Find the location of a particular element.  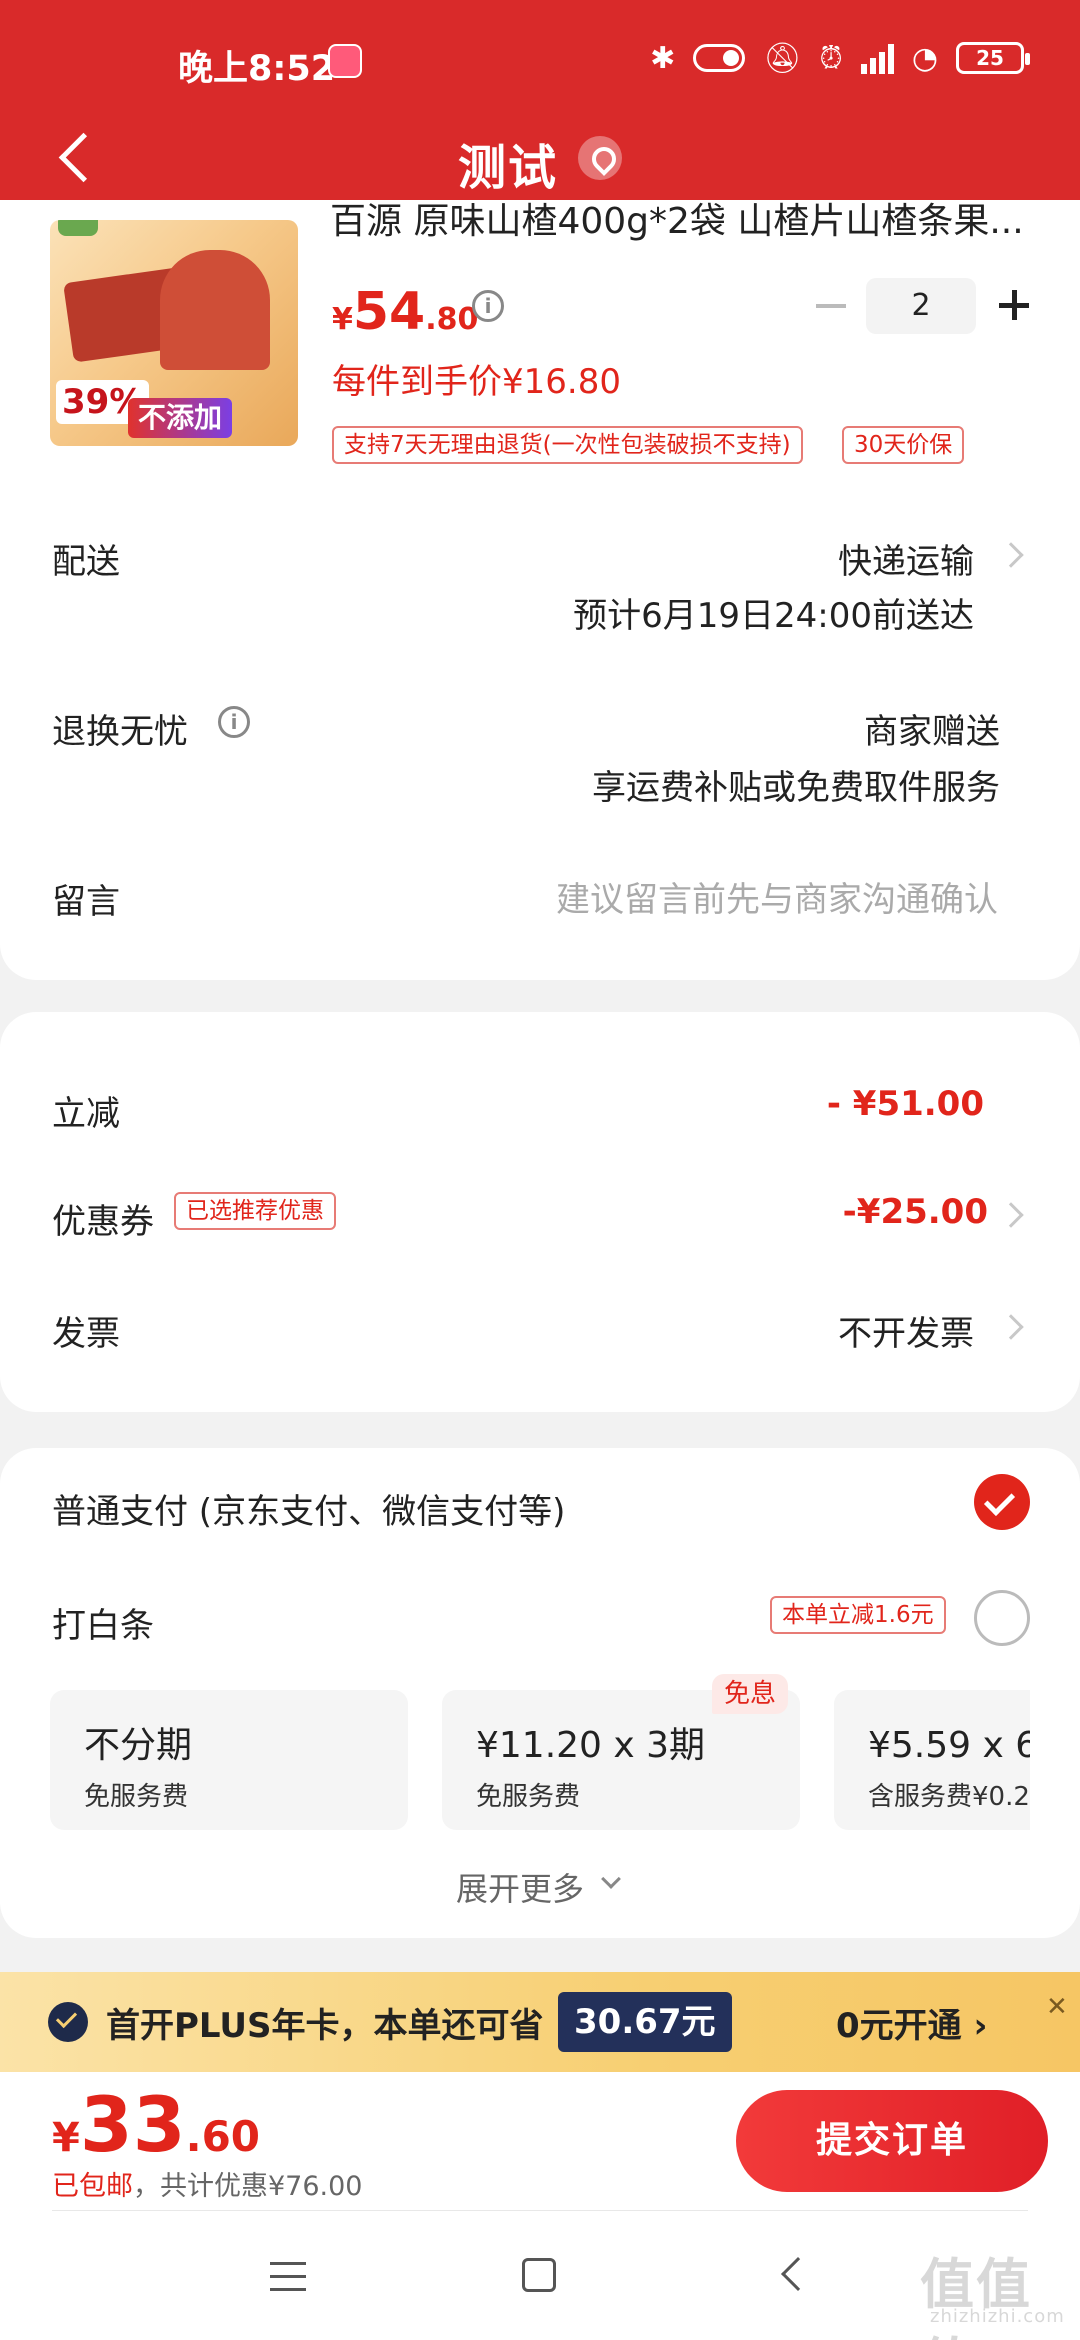

mute-bell-icon: 🔕︎ is located at coordinates (782, 58).